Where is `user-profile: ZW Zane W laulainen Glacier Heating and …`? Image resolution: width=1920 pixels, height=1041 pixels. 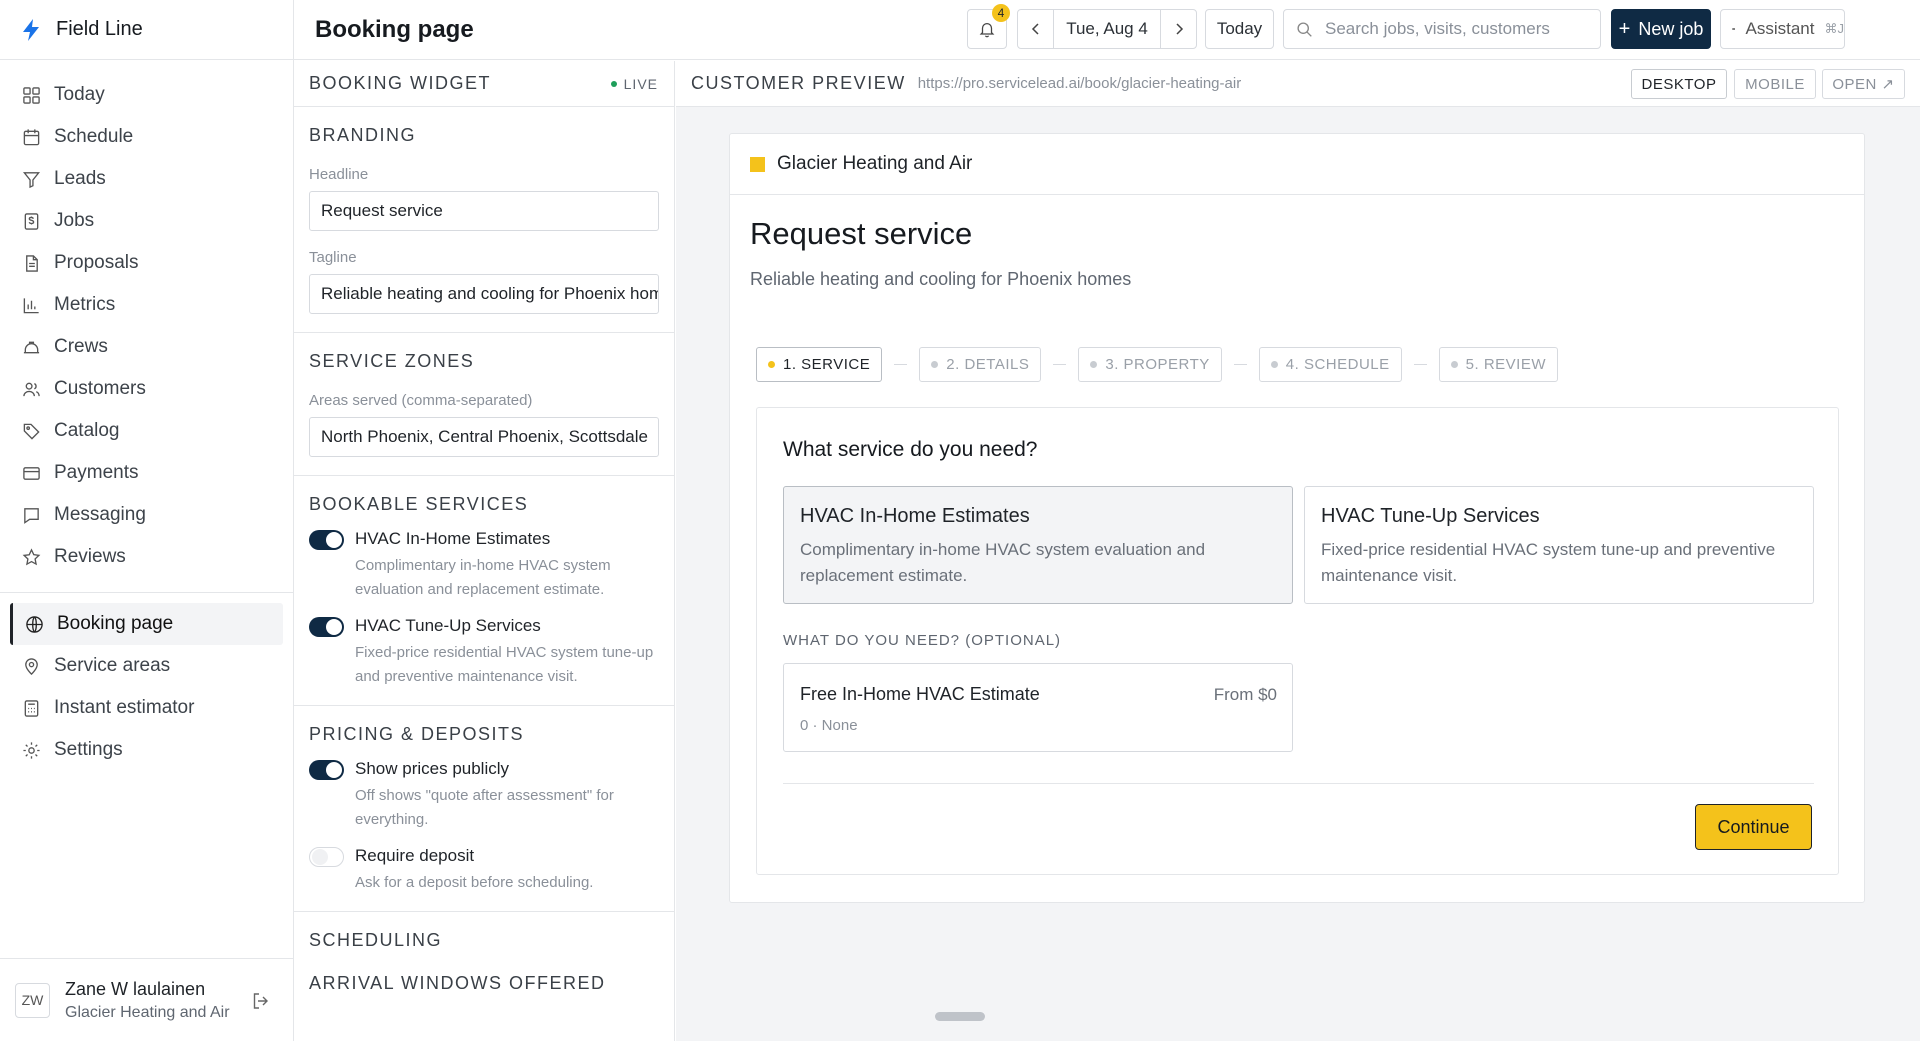
user-profile: ZW Zane W laulainen Glacier Heating and … is located at coordinates (146, 999).